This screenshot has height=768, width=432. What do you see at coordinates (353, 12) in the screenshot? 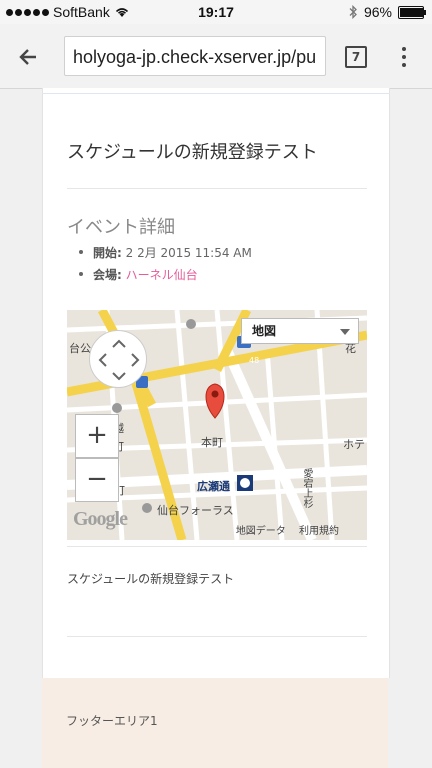
I see `bluetooth-icon` at bounding box center [353, 12].